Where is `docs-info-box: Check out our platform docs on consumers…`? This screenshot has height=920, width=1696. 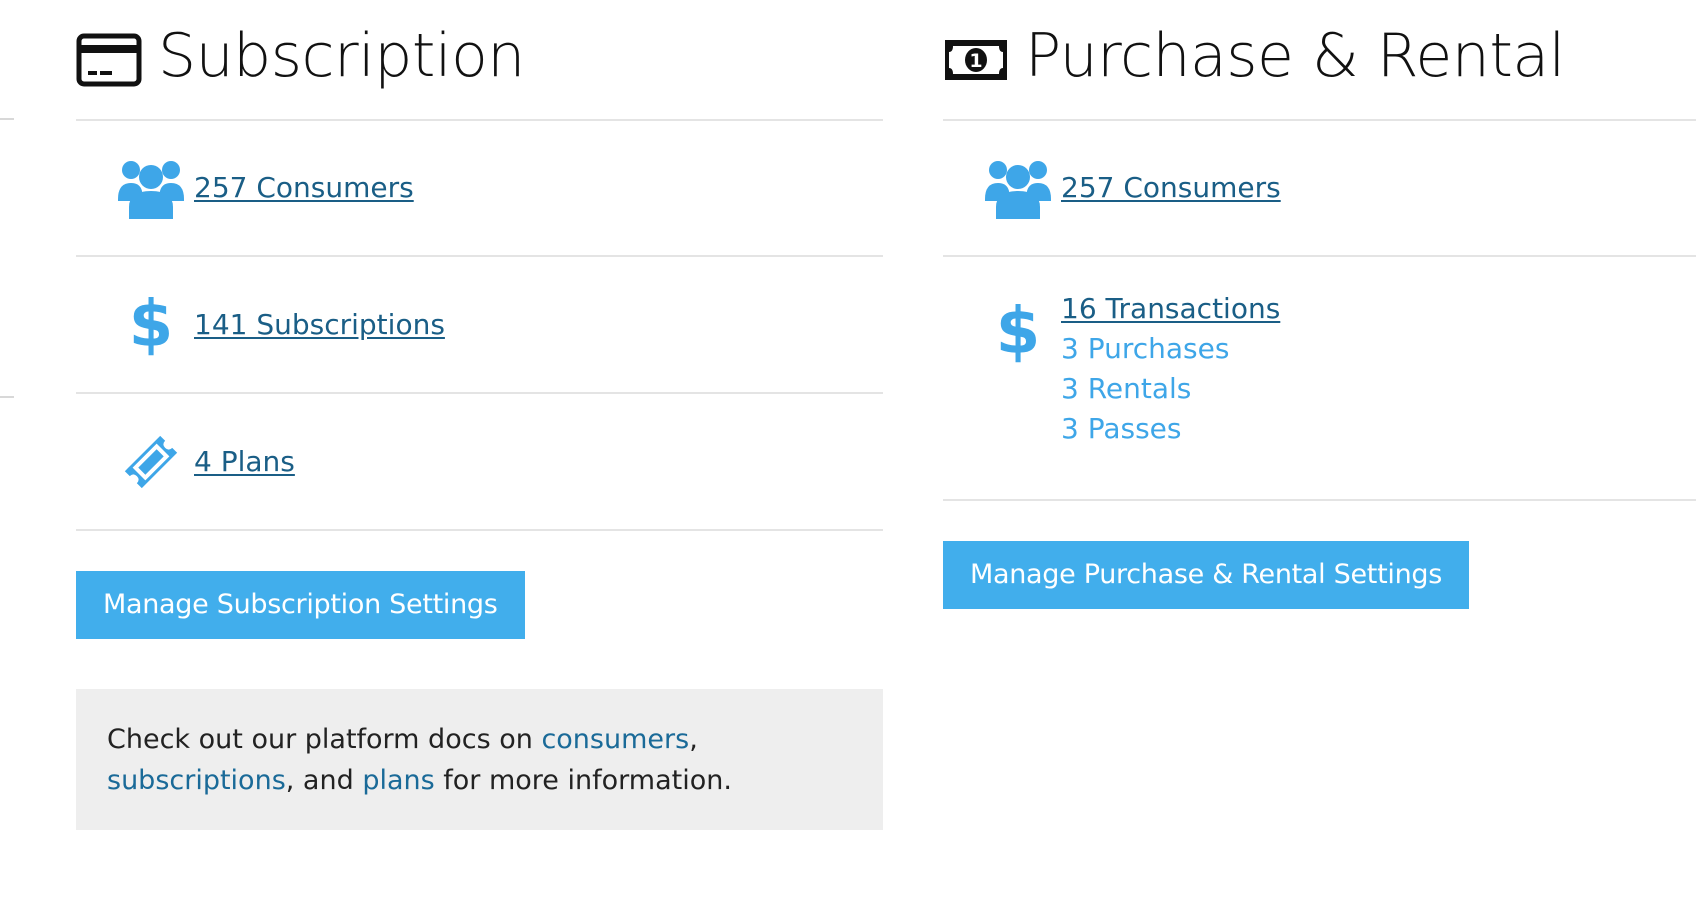
docs-info-box: Check out our platform docs on consumers… is located at coordinates (479, 759).